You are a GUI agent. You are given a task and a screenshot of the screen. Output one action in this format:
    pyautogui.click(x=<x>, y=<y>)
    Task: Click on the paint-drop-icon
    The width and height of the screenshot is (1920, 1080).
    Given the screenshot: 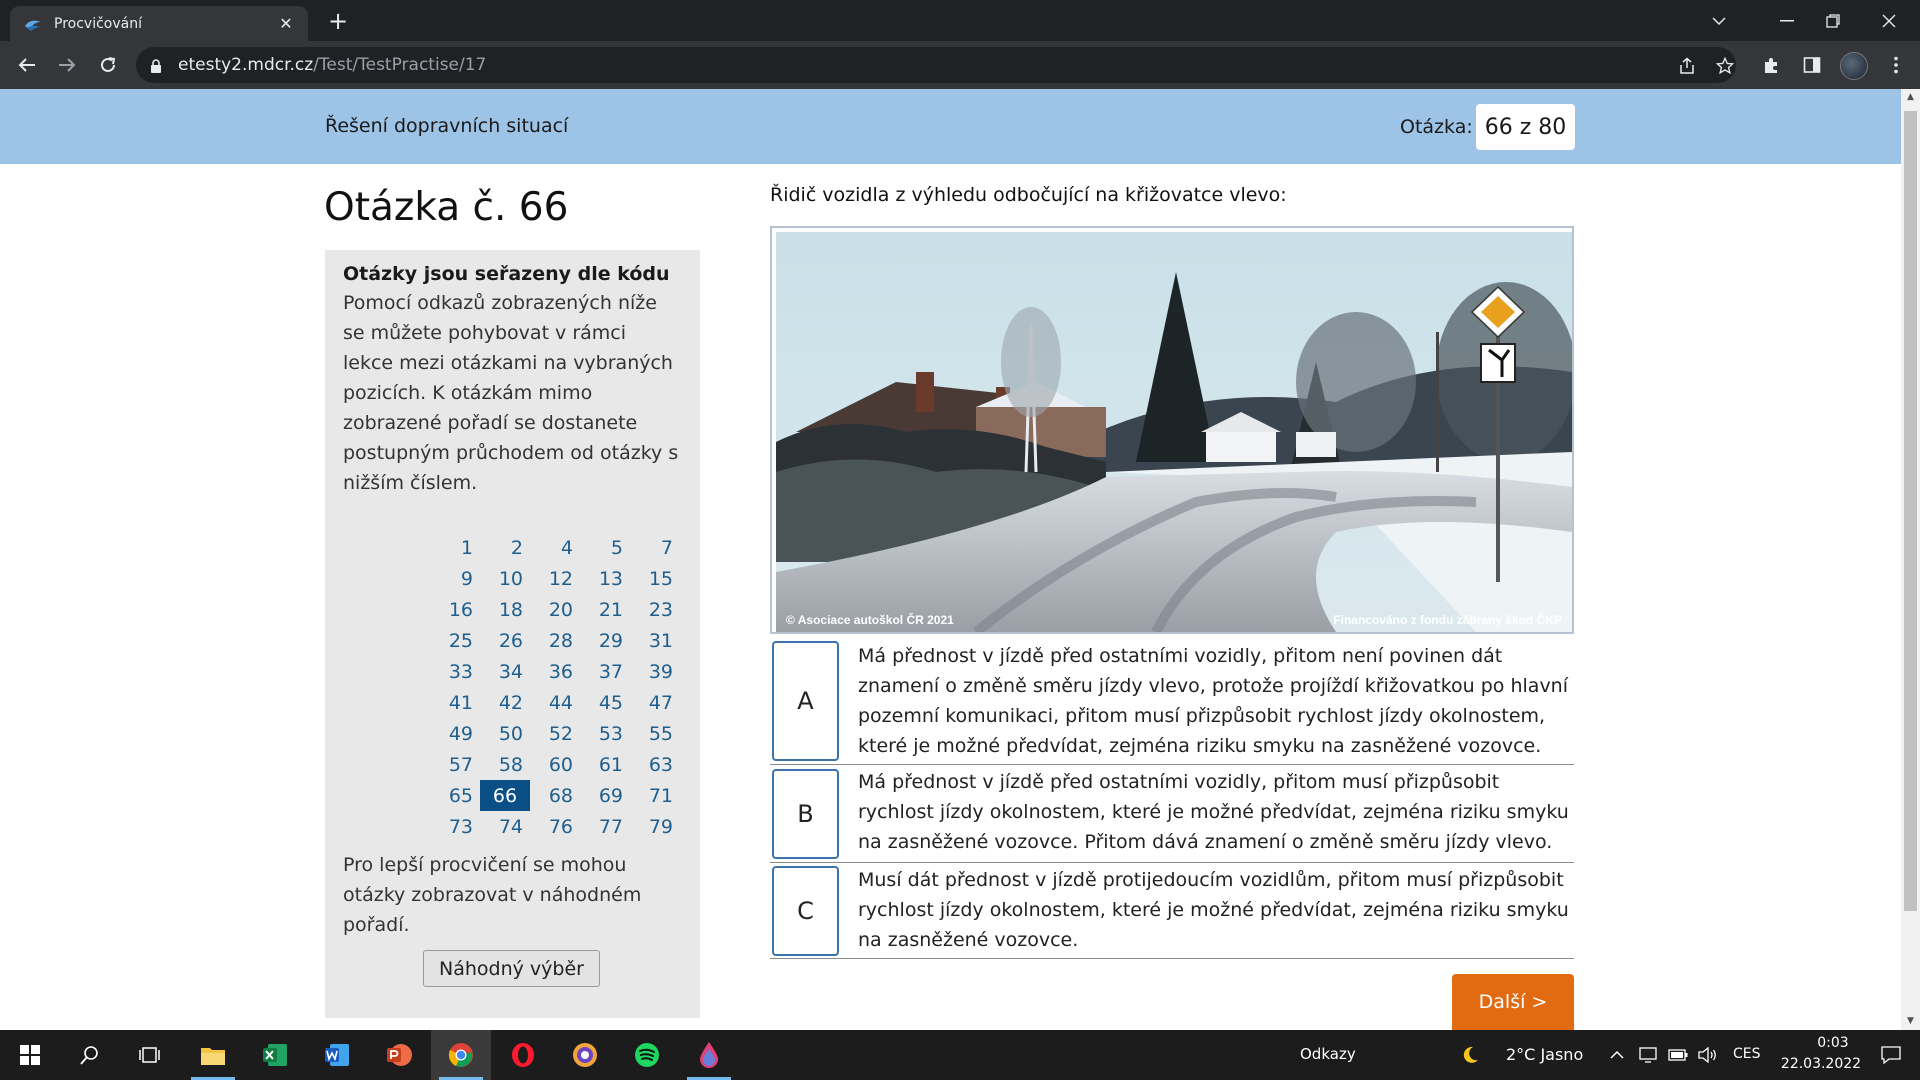 What is the action you would take?
    pyautogui.click(x=709, y=1055)
    